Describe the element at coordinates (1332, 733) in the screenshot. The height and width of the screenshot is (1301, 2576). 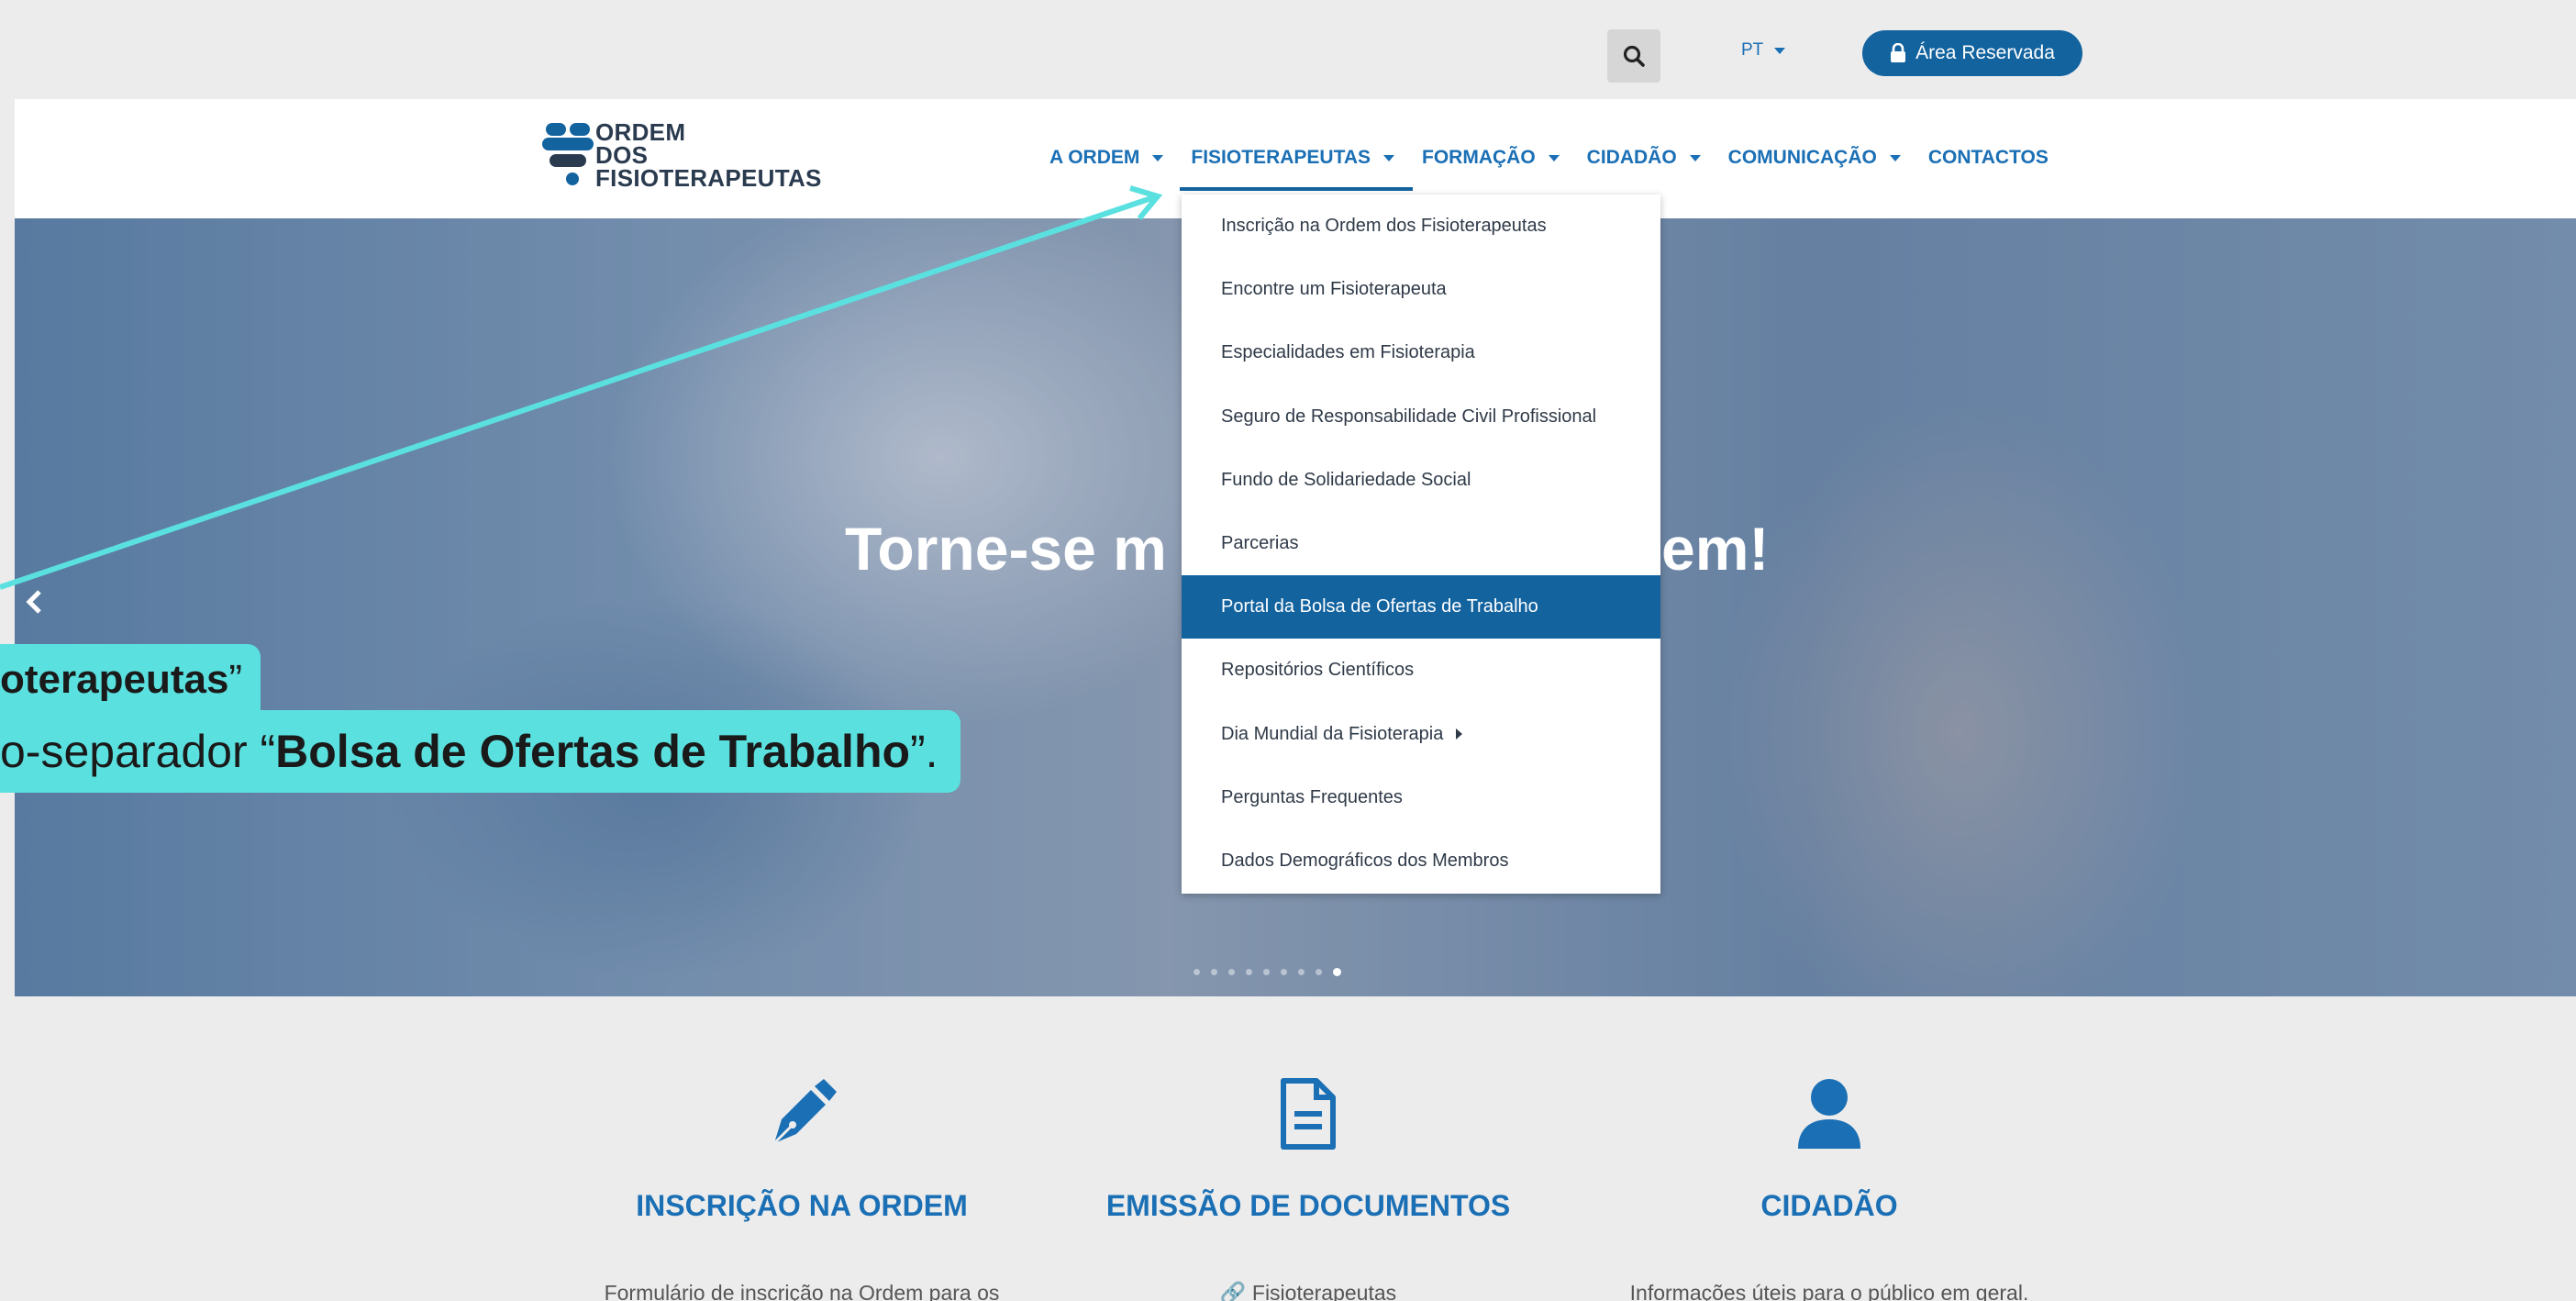
I see `dropdown-item-dia-mundial-label: Dia Mundial da Fisioterapia` at that location.